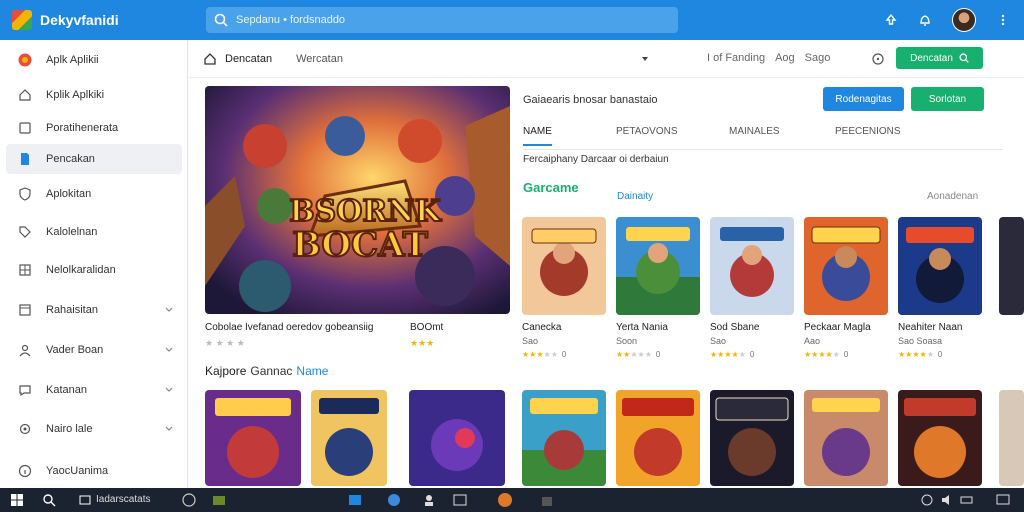  I want to click on game-art, so click(752, 266).